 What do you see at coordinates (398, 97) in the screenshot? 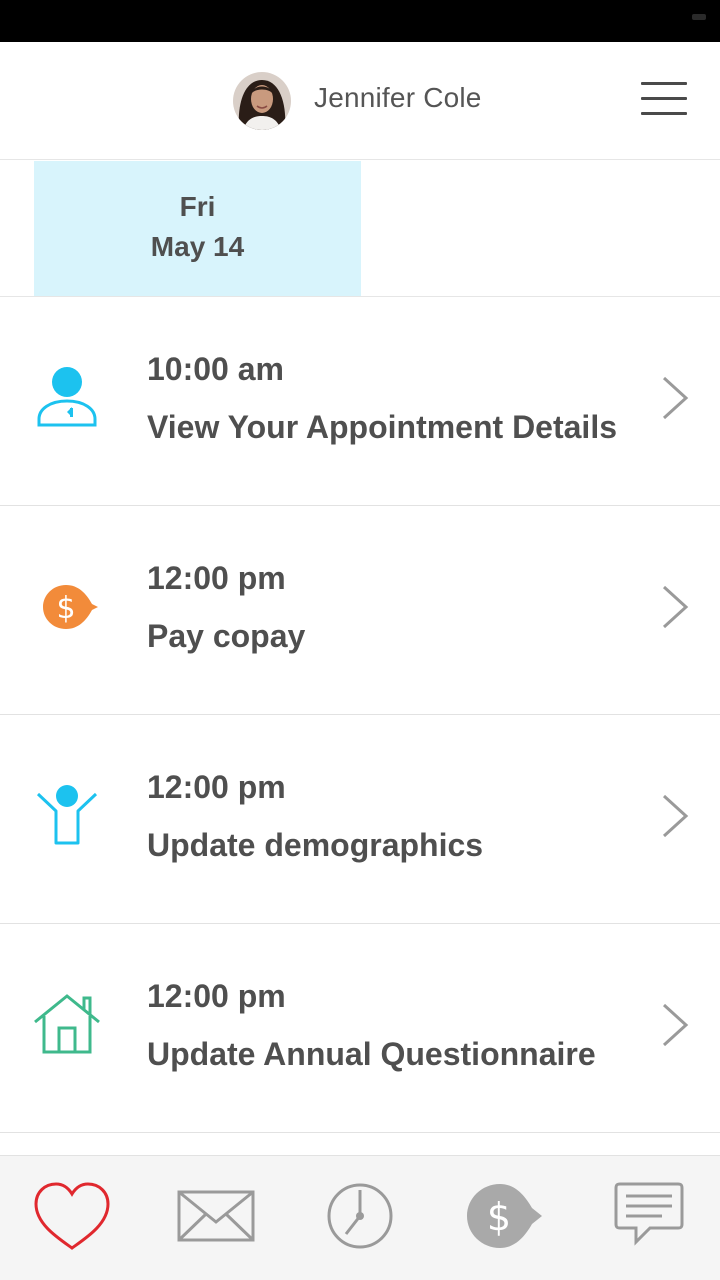
I see `user-name: Jennifer Cole` at bounding box center [398, 97].